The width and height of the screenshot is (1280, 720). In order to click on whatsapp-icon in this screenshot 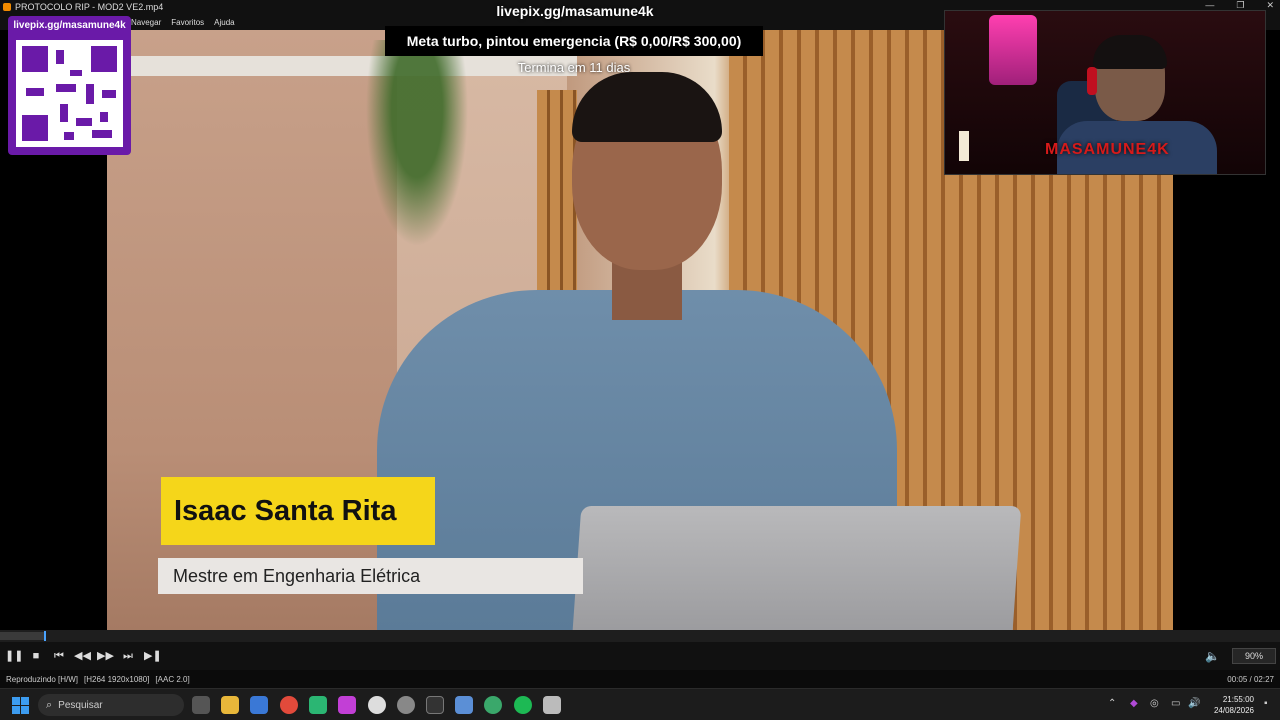, I will do `click(318, 705)`.